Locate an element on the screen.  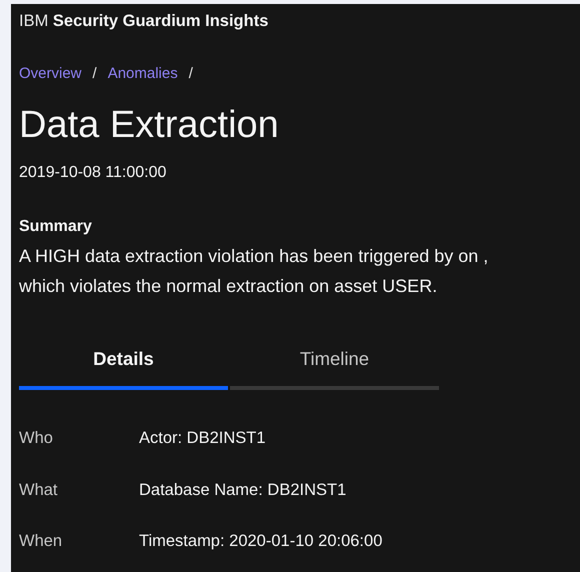
summary-heading: Summary is located at coordinates (56, 227).